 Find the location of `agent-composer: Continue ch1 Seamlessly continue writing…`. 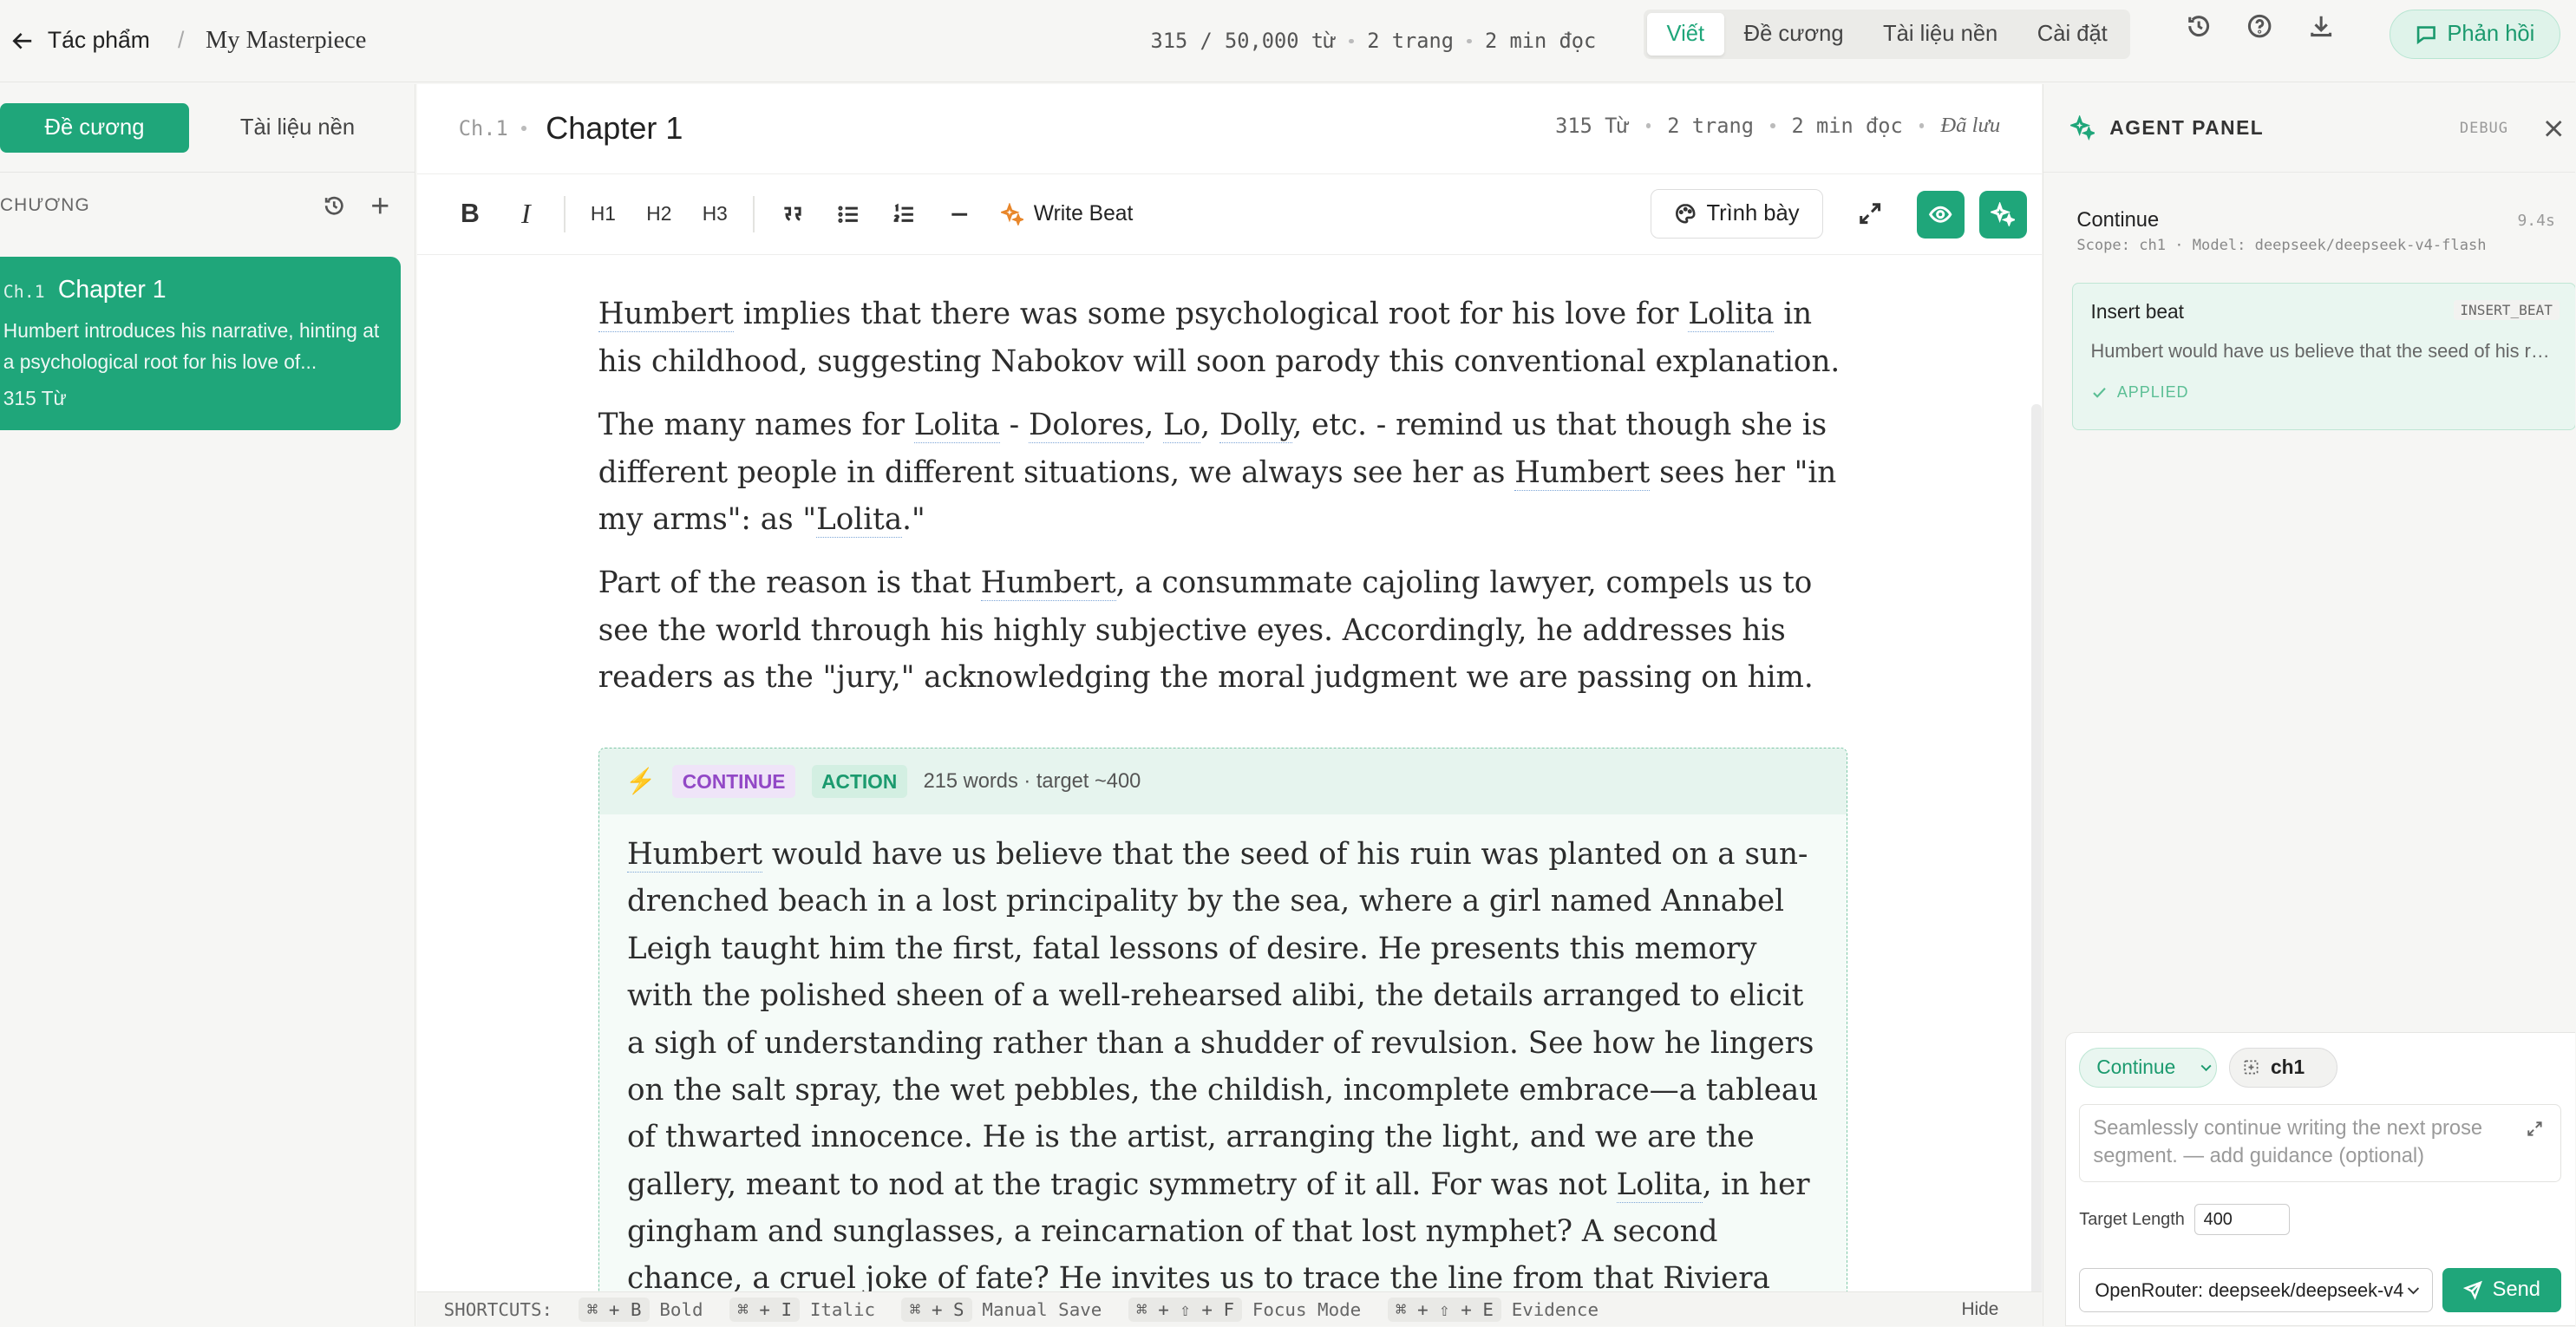

agent-composer: Continue ch1 Seamlessly continue writing… is located at coordinates (2320, 1179).